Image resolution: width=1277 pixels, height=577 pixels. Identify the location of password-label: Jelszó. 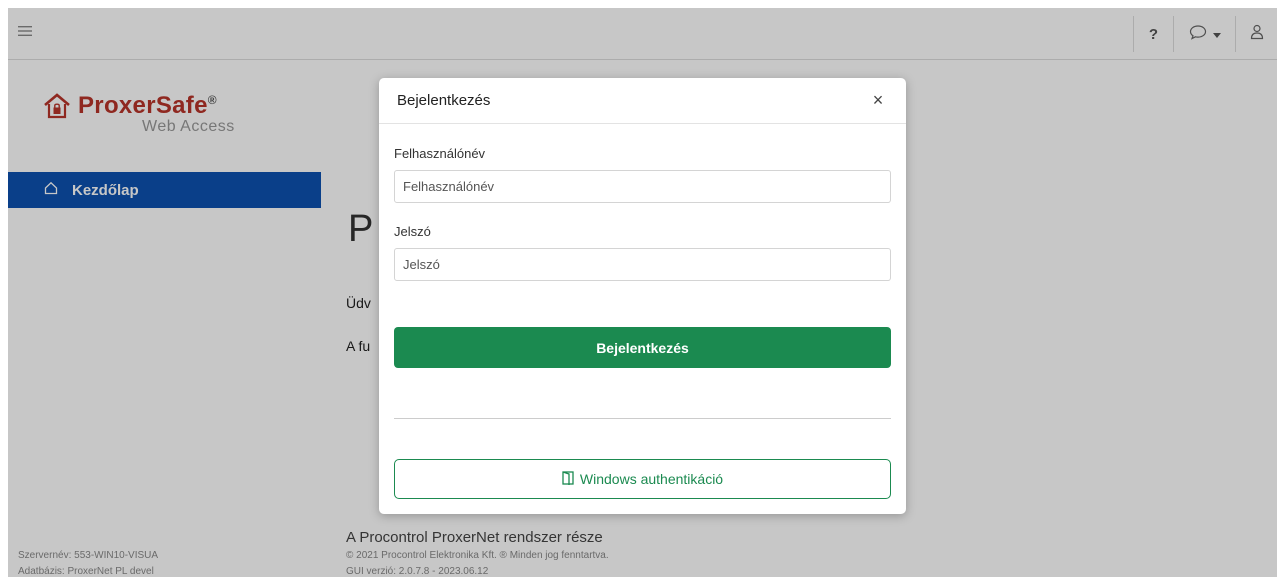
(412, 231).